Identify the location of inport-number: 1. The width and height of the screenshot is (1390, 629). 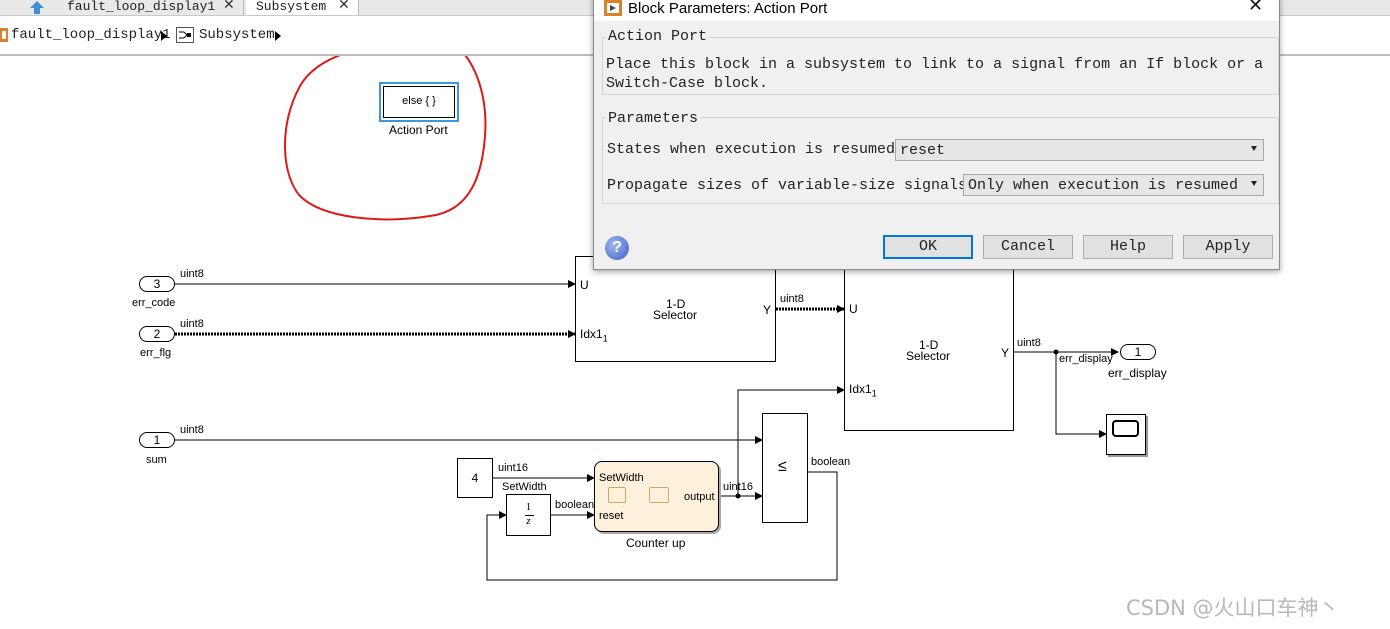
(157, 440).